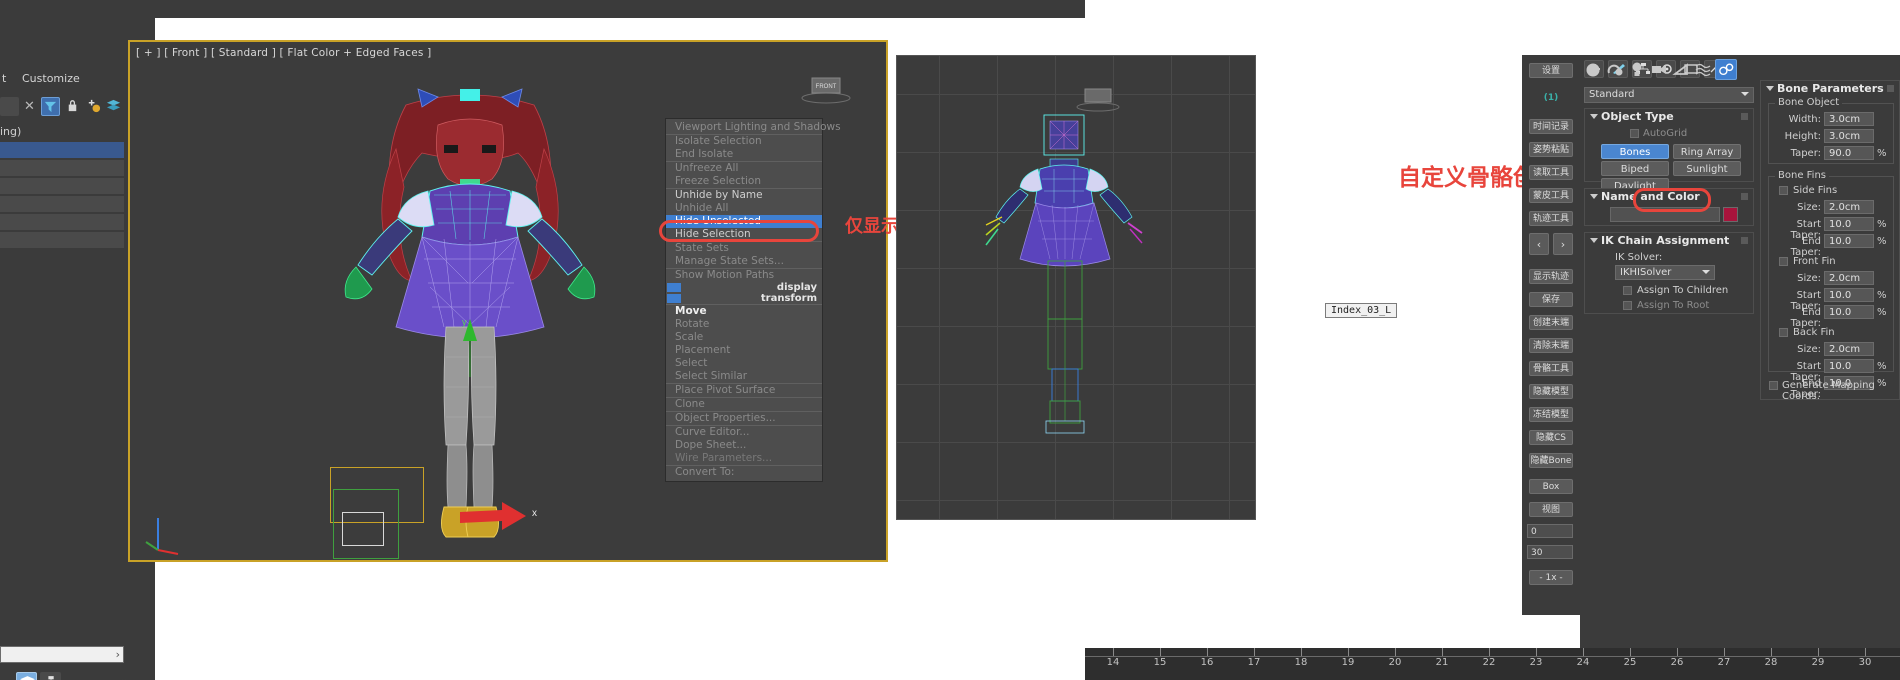 Image resolution: width=1900 pixels, height=680 pixels. Describe the element at coordinates (1669, 116) in the screenshot. I see `rollout-title-object-type: Object Type` at that location.